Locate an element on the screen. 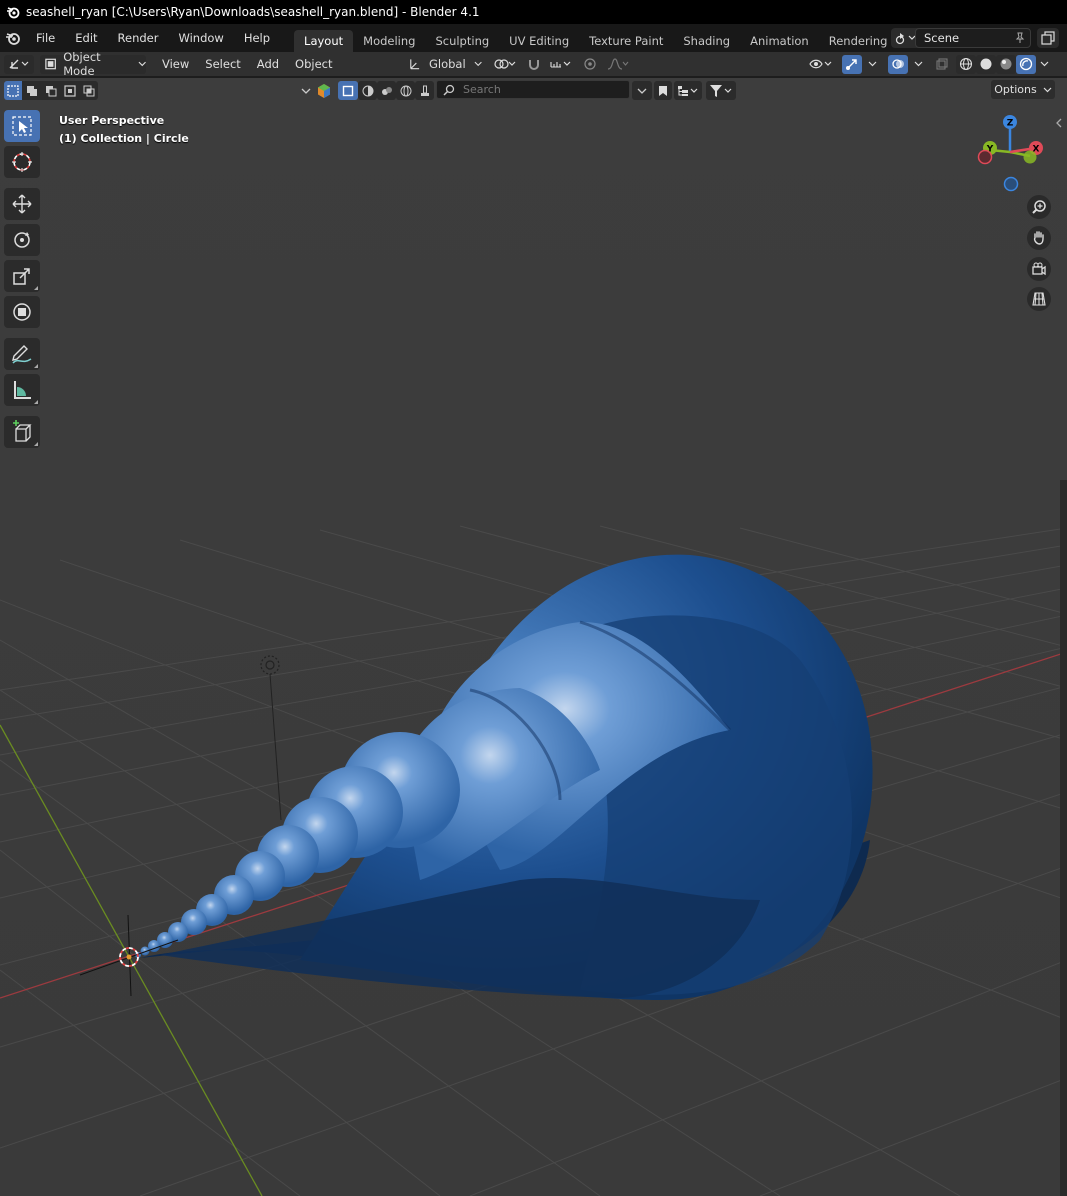 The width and height of the screenshot is (1067, 1196). magnet-icon is located at coordinates (534, 65).